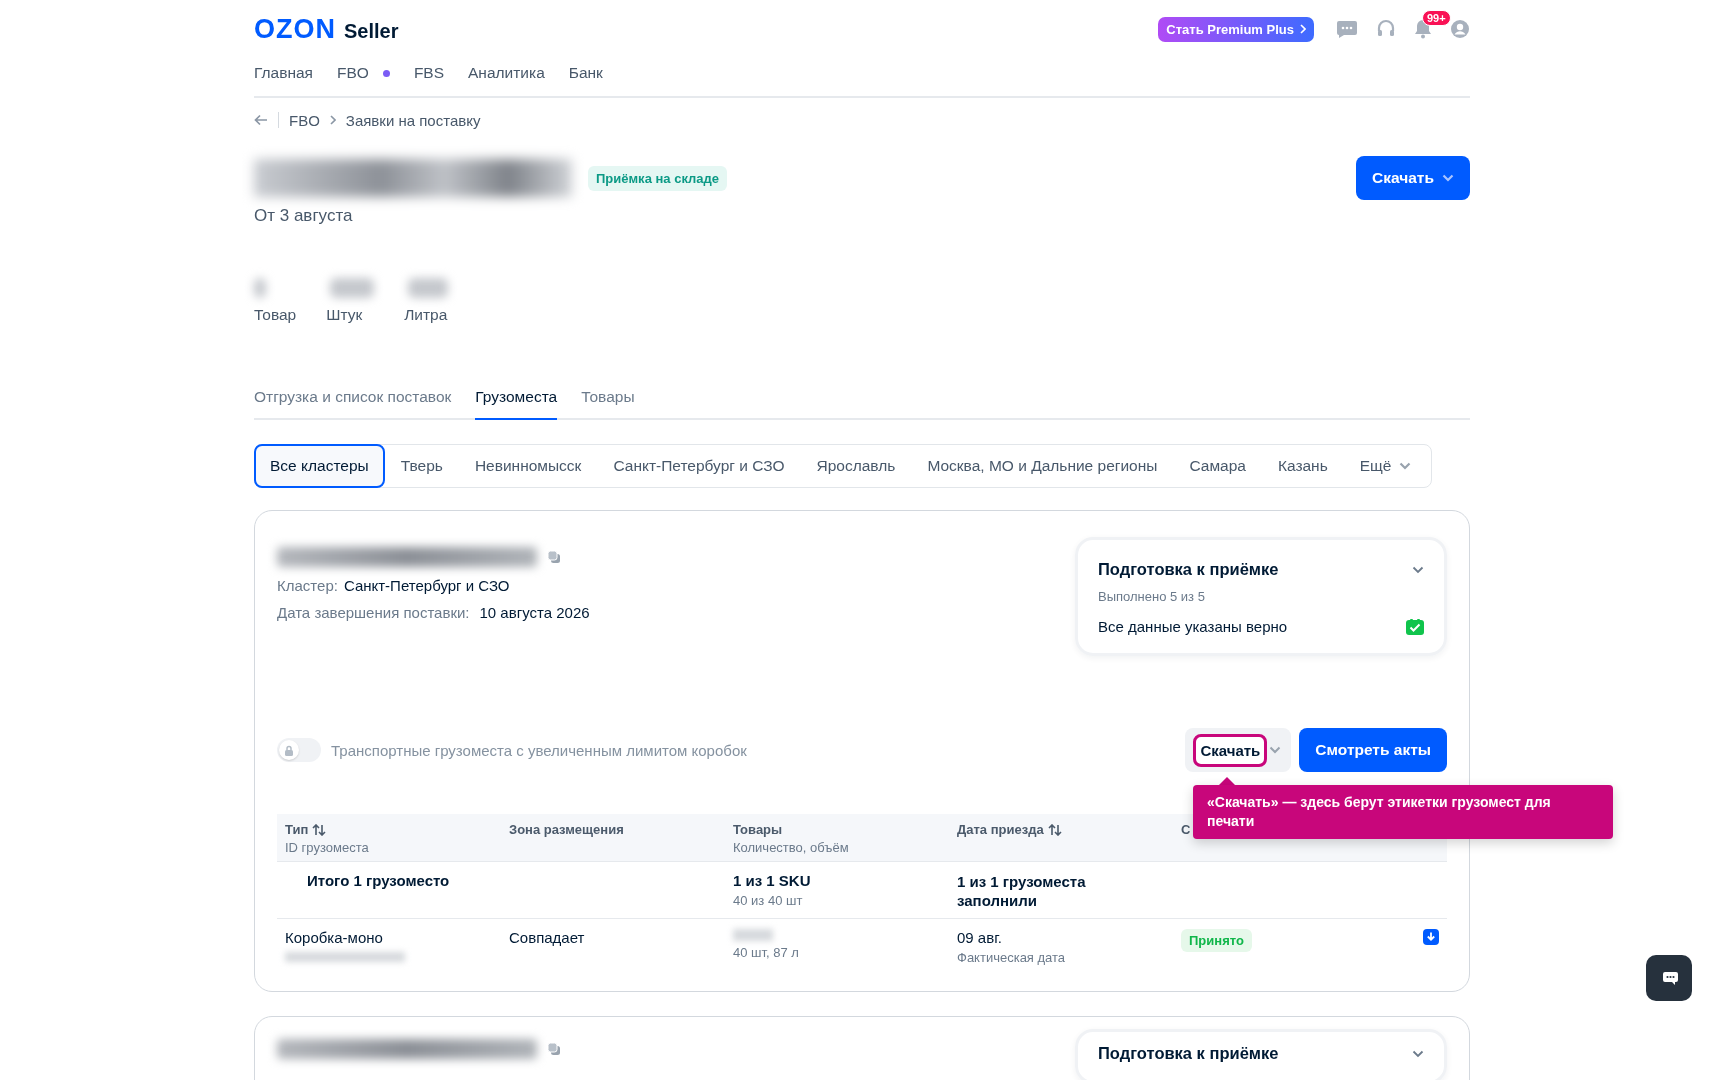  What do you see at coordinates (1186, 829) in the screenshot?
I see `column-header: С` at bounding box center [1186, 829].